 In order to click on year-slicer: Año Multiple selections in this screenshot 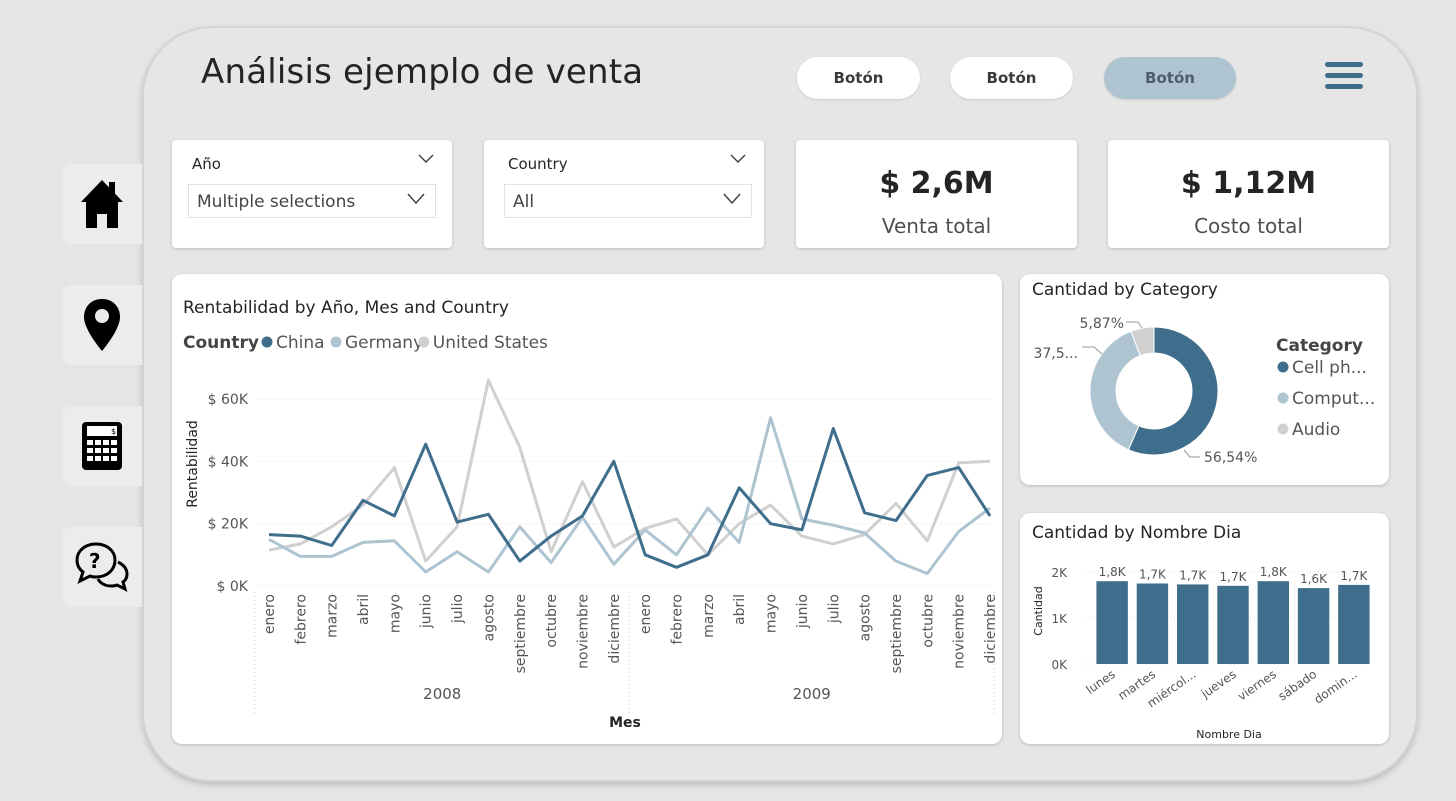, I will do `click(312, 194)`.